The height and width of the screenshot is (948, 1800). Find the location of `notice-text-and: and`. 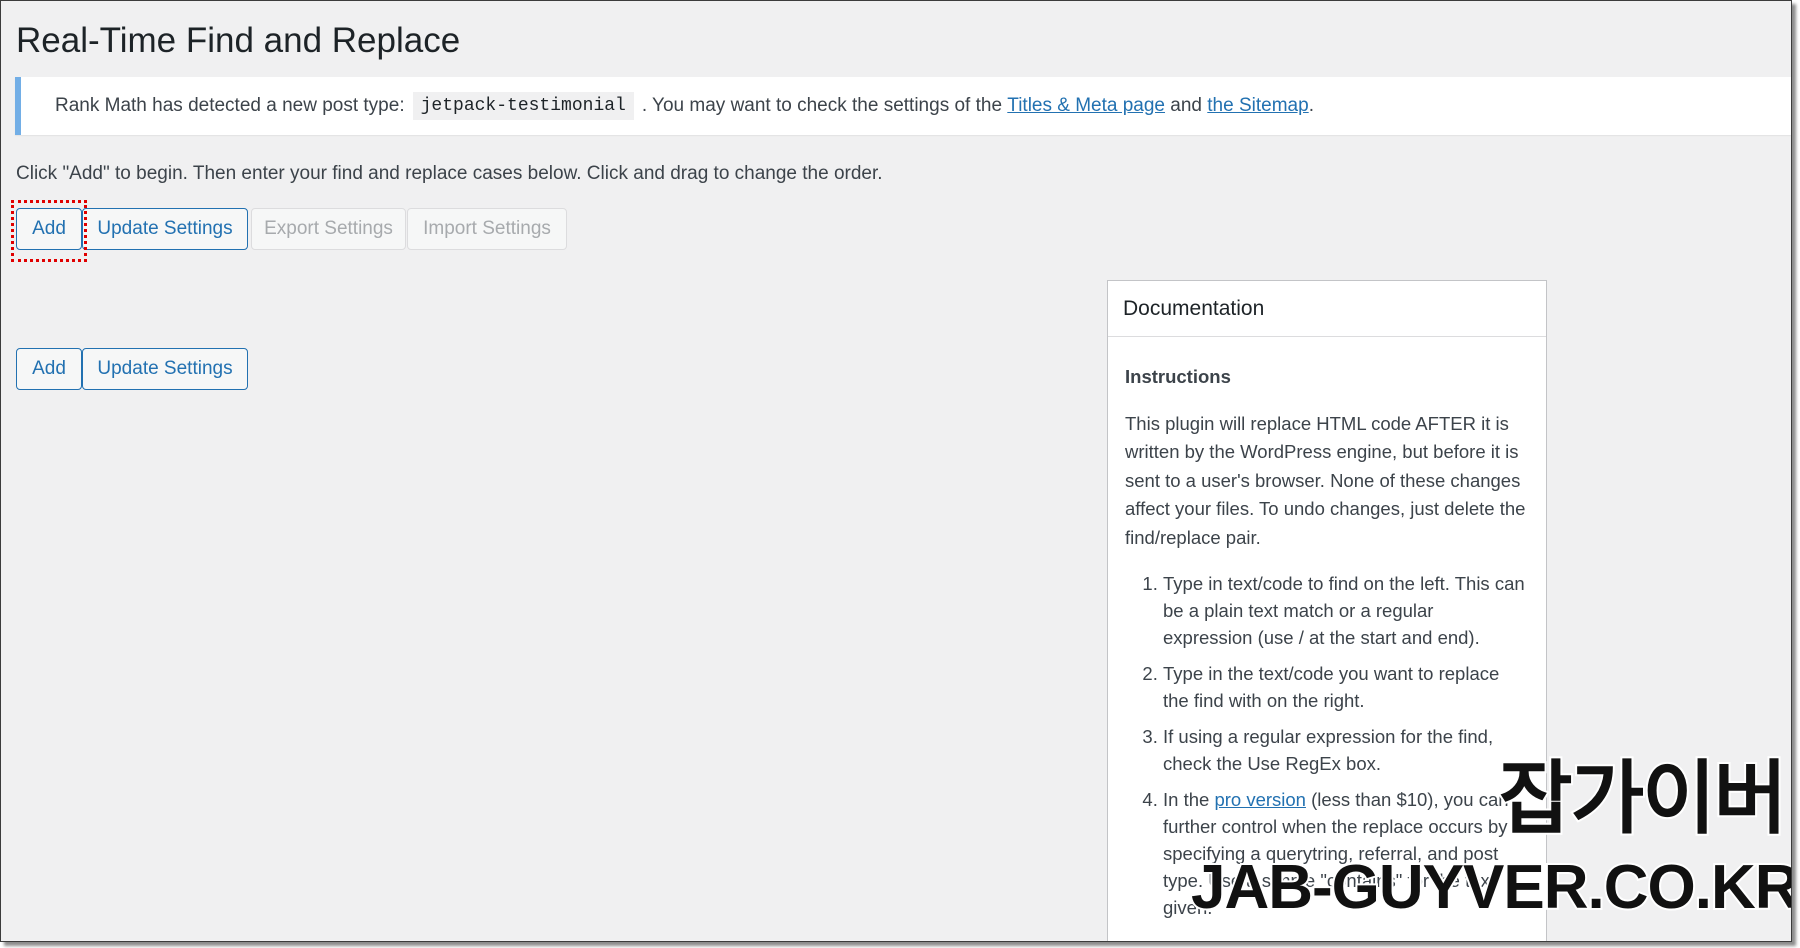

notice-text-and: and is located at coordinates (1186, 105).